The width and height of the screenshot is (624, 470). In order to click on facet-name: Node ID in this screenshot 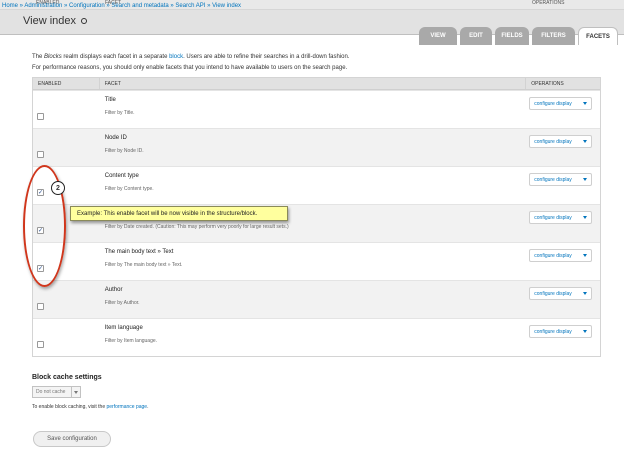, I will do `click(115, 138)`.